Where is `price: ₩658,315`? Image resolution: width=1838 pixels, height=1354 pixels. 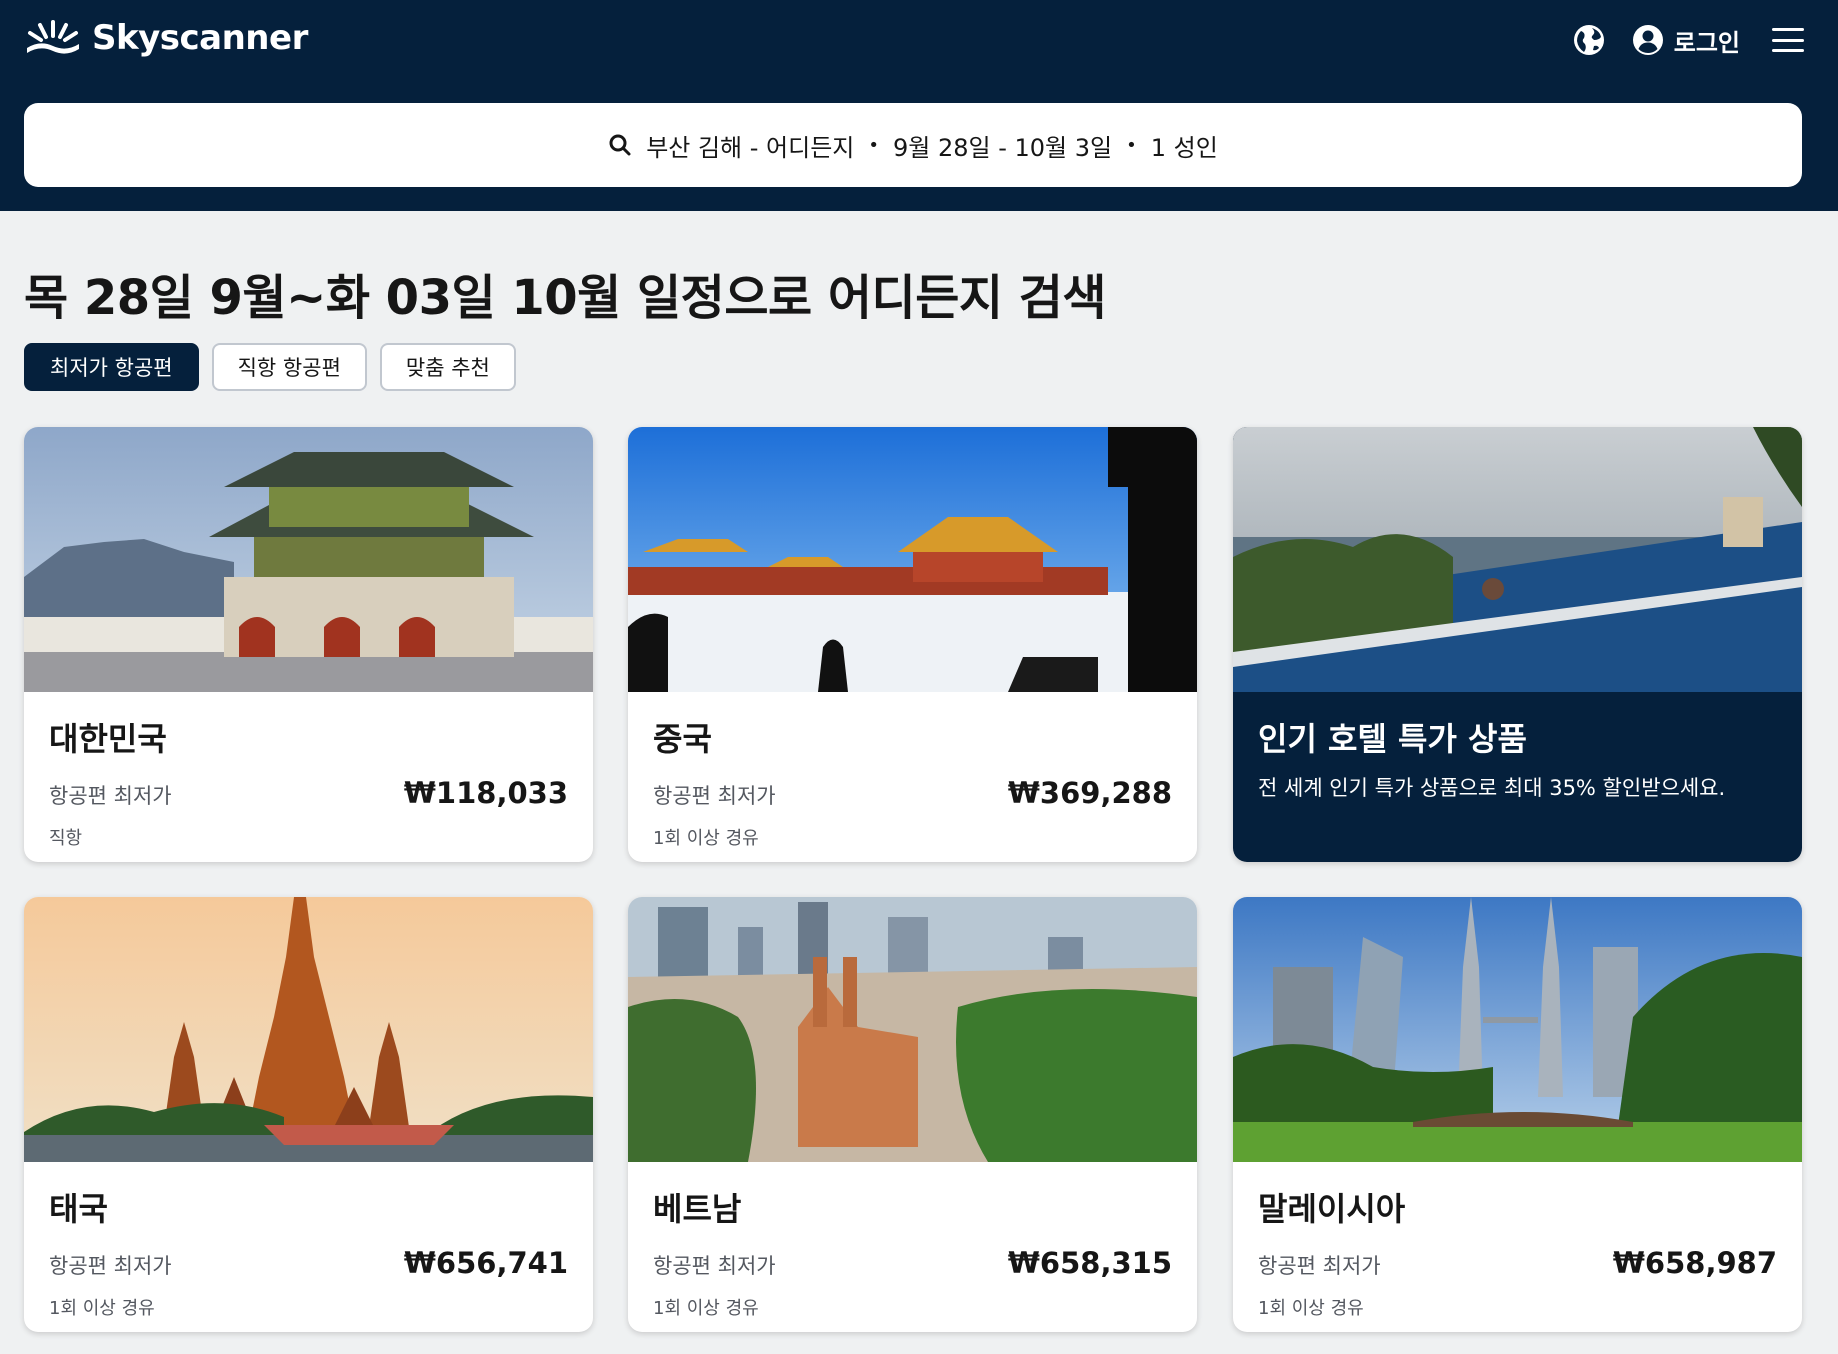
price: ₩658,315 is located at coordinates (1089, 1263).